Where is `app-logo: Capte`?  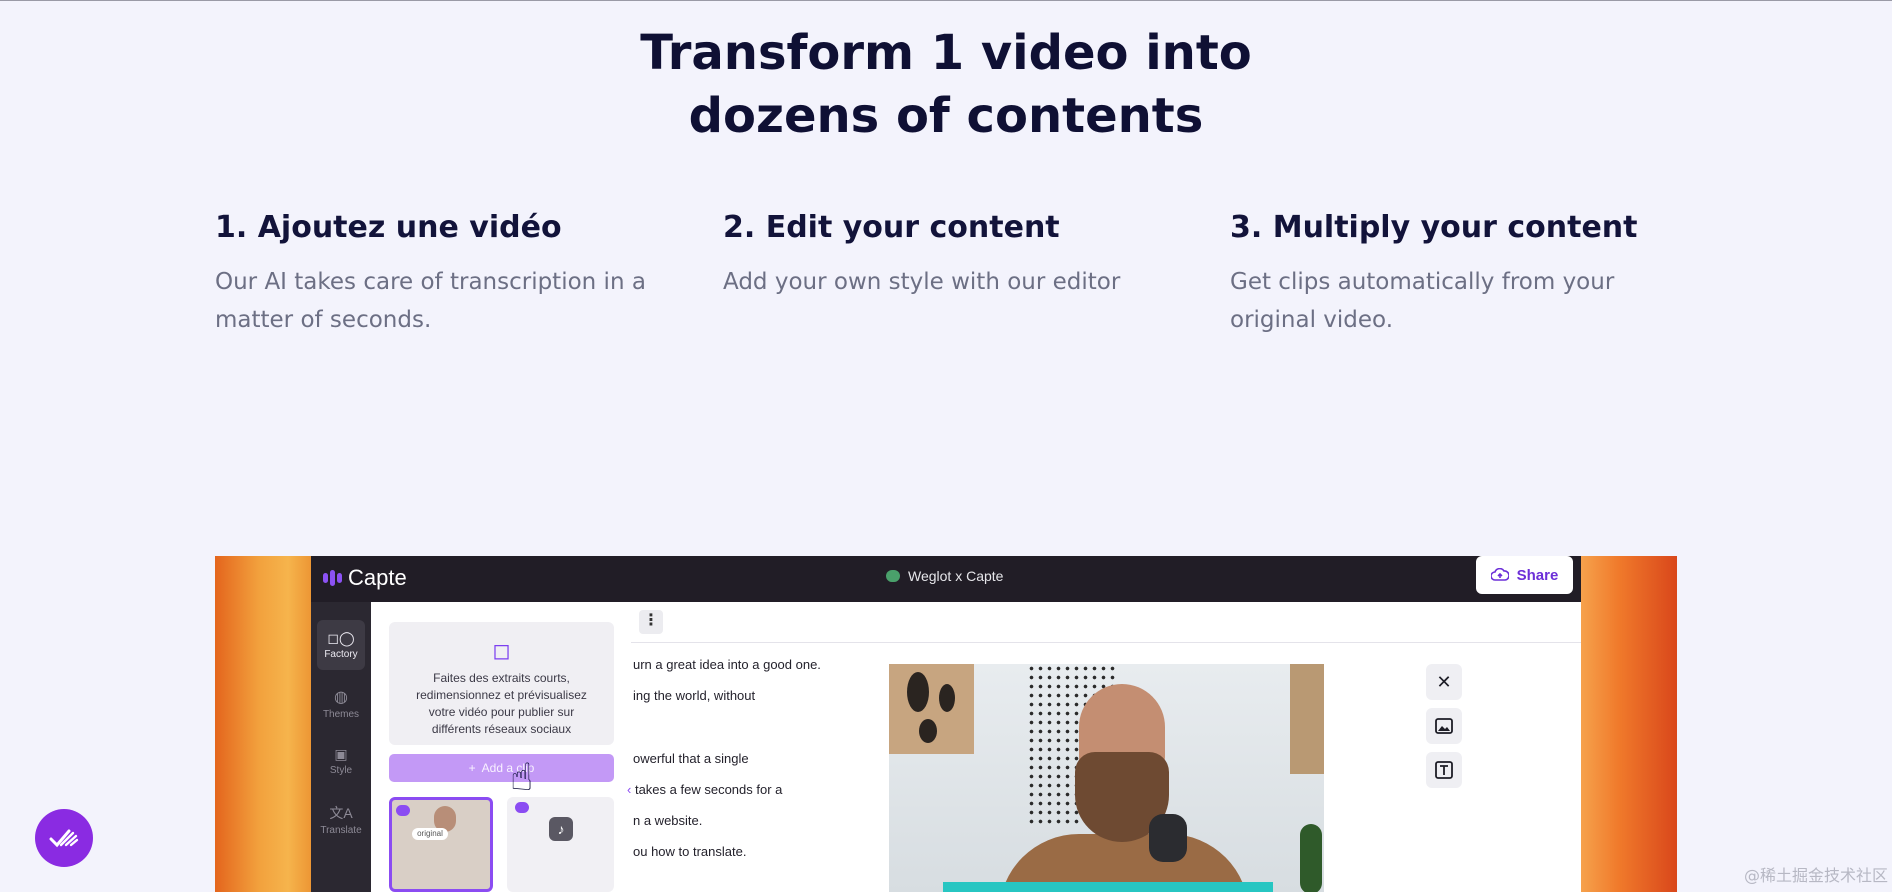 app-logo: Capte is located at coordinates (365, 578).